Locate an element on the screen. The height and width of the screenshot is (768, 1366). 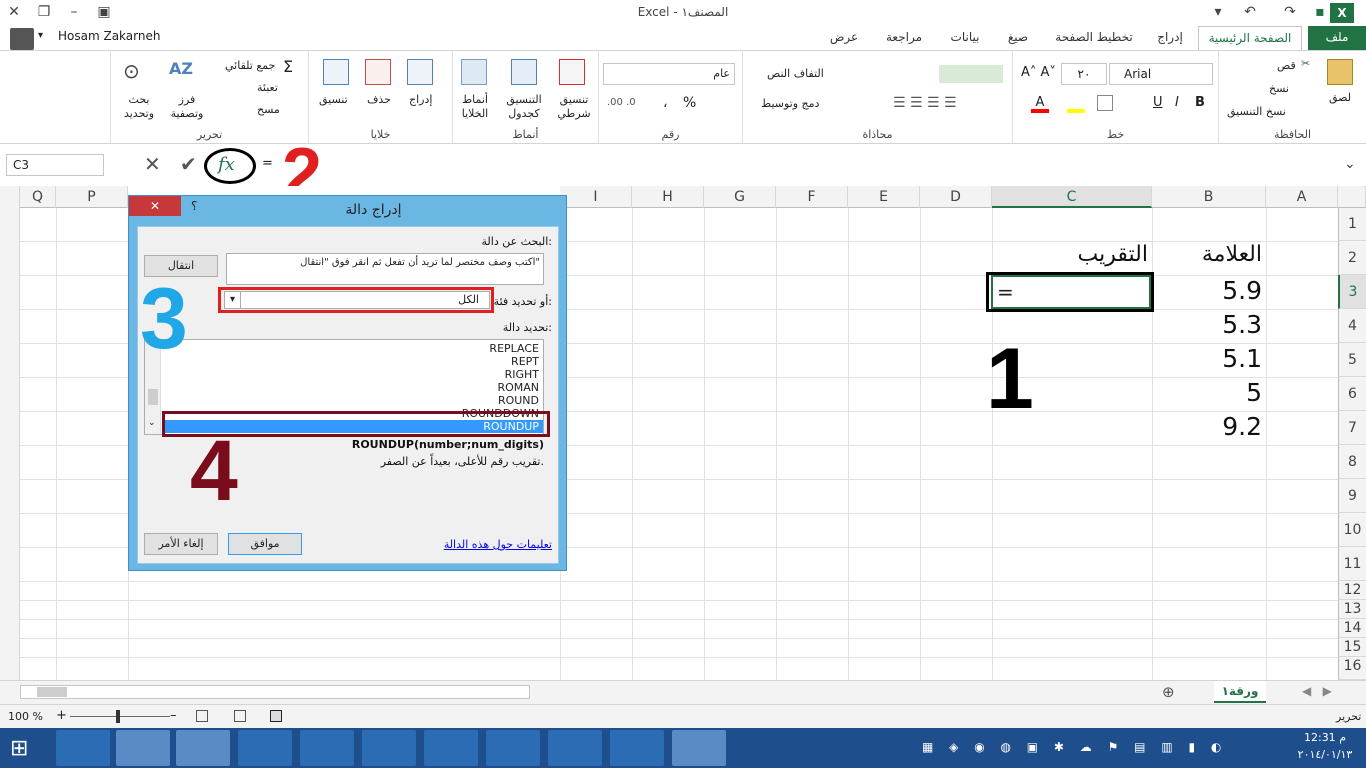
tab-home: الصفحة الرئيسية is located at coordinates (1250, 38).